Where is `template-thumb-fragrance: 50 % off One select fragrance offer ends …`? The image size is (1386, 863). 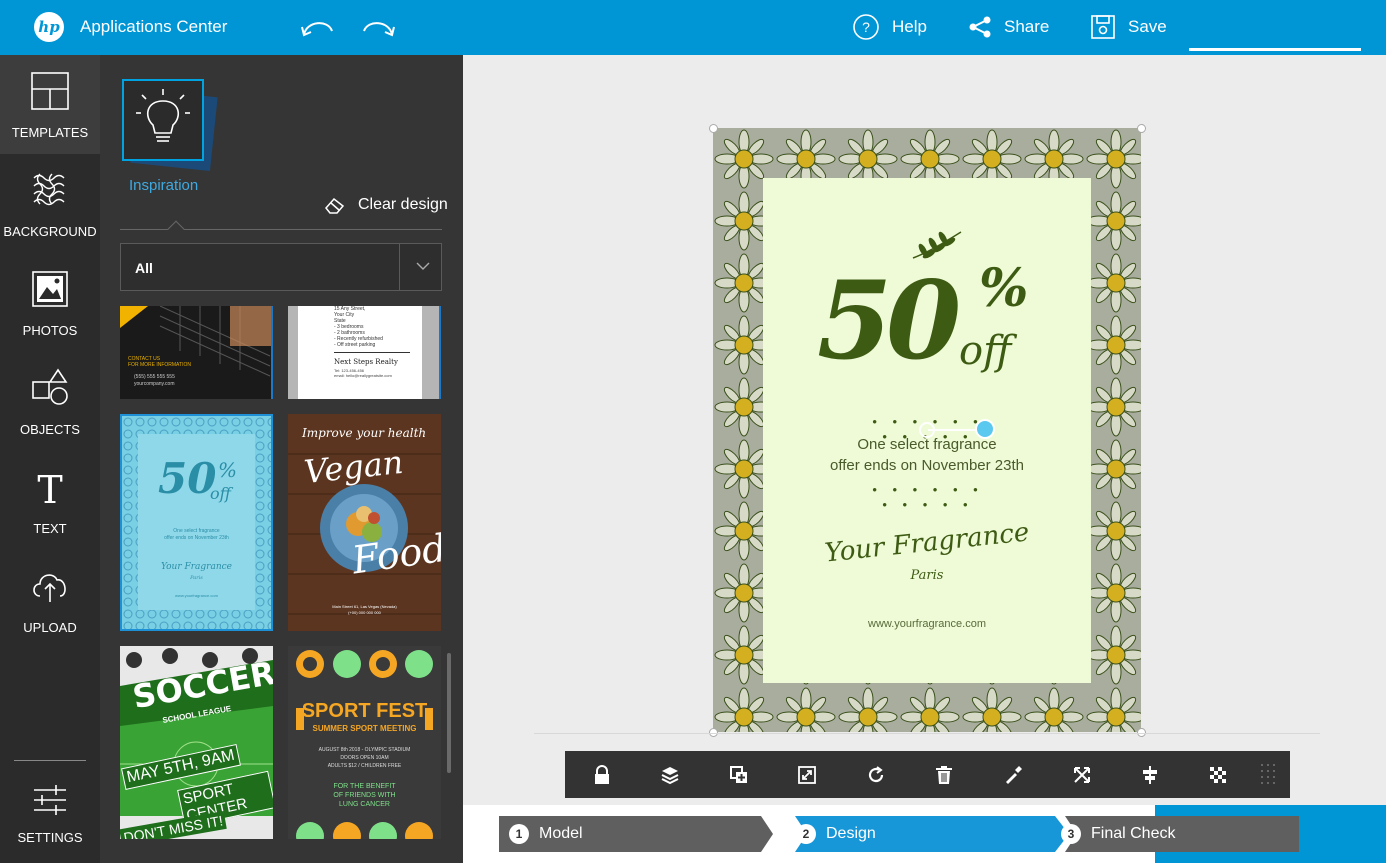 template-thumb-fragrance: 50 % off One select fragrance offer ends … is located at coordinates (196, 522).